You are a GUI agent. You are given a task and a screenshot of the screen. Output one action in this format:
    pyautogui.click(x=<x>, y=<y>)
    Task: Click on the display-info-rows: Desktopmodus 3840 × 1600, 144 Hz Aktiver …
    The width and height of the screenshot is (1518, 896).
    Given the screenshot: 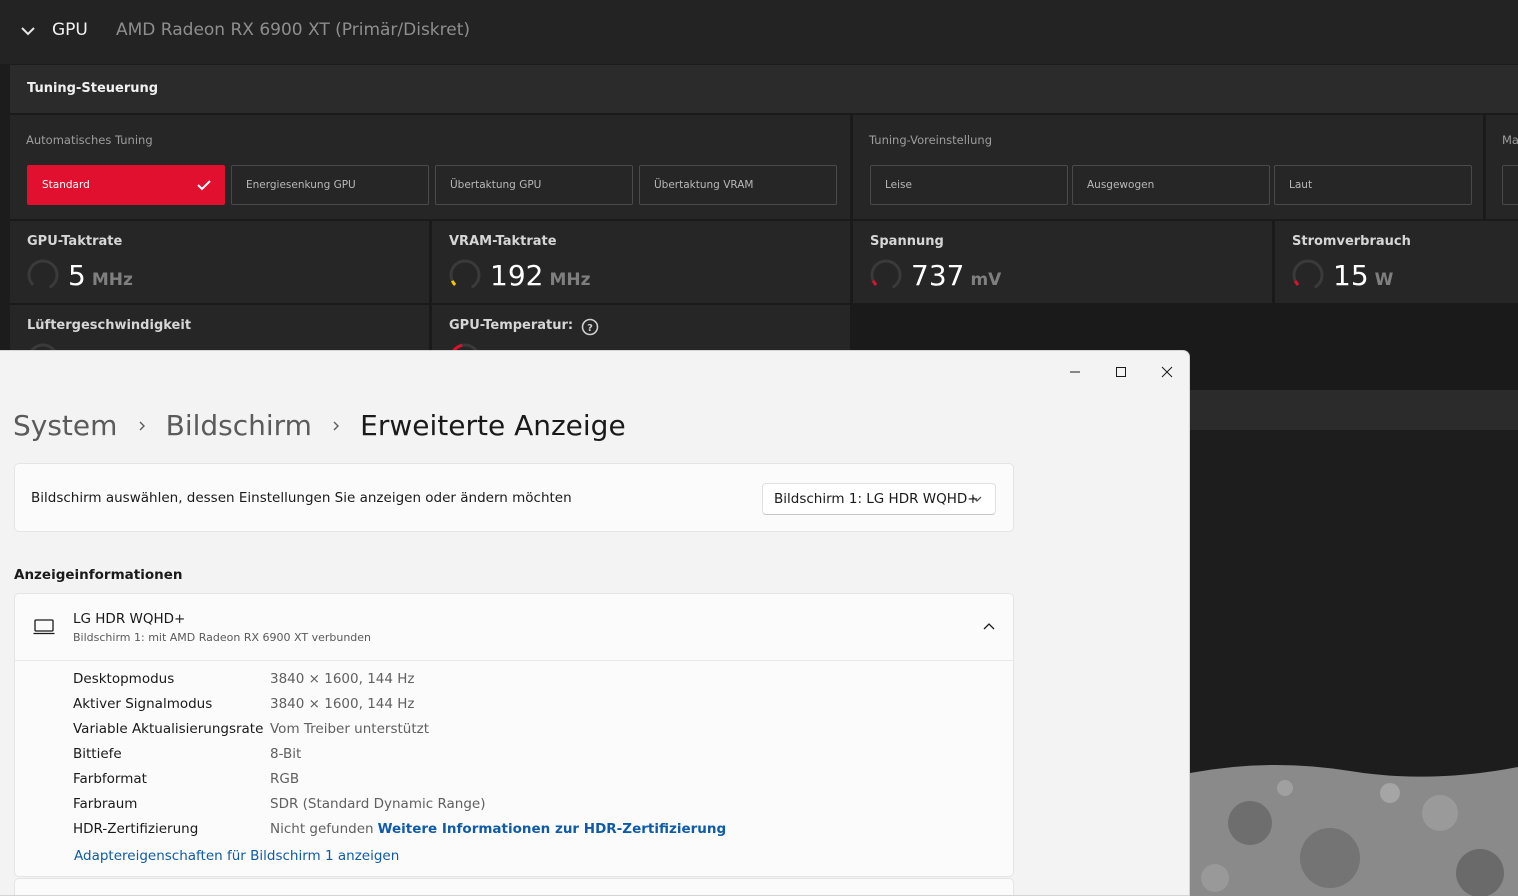 What is the action you would take?
    pyautogui.click(x=399, y=758)
    